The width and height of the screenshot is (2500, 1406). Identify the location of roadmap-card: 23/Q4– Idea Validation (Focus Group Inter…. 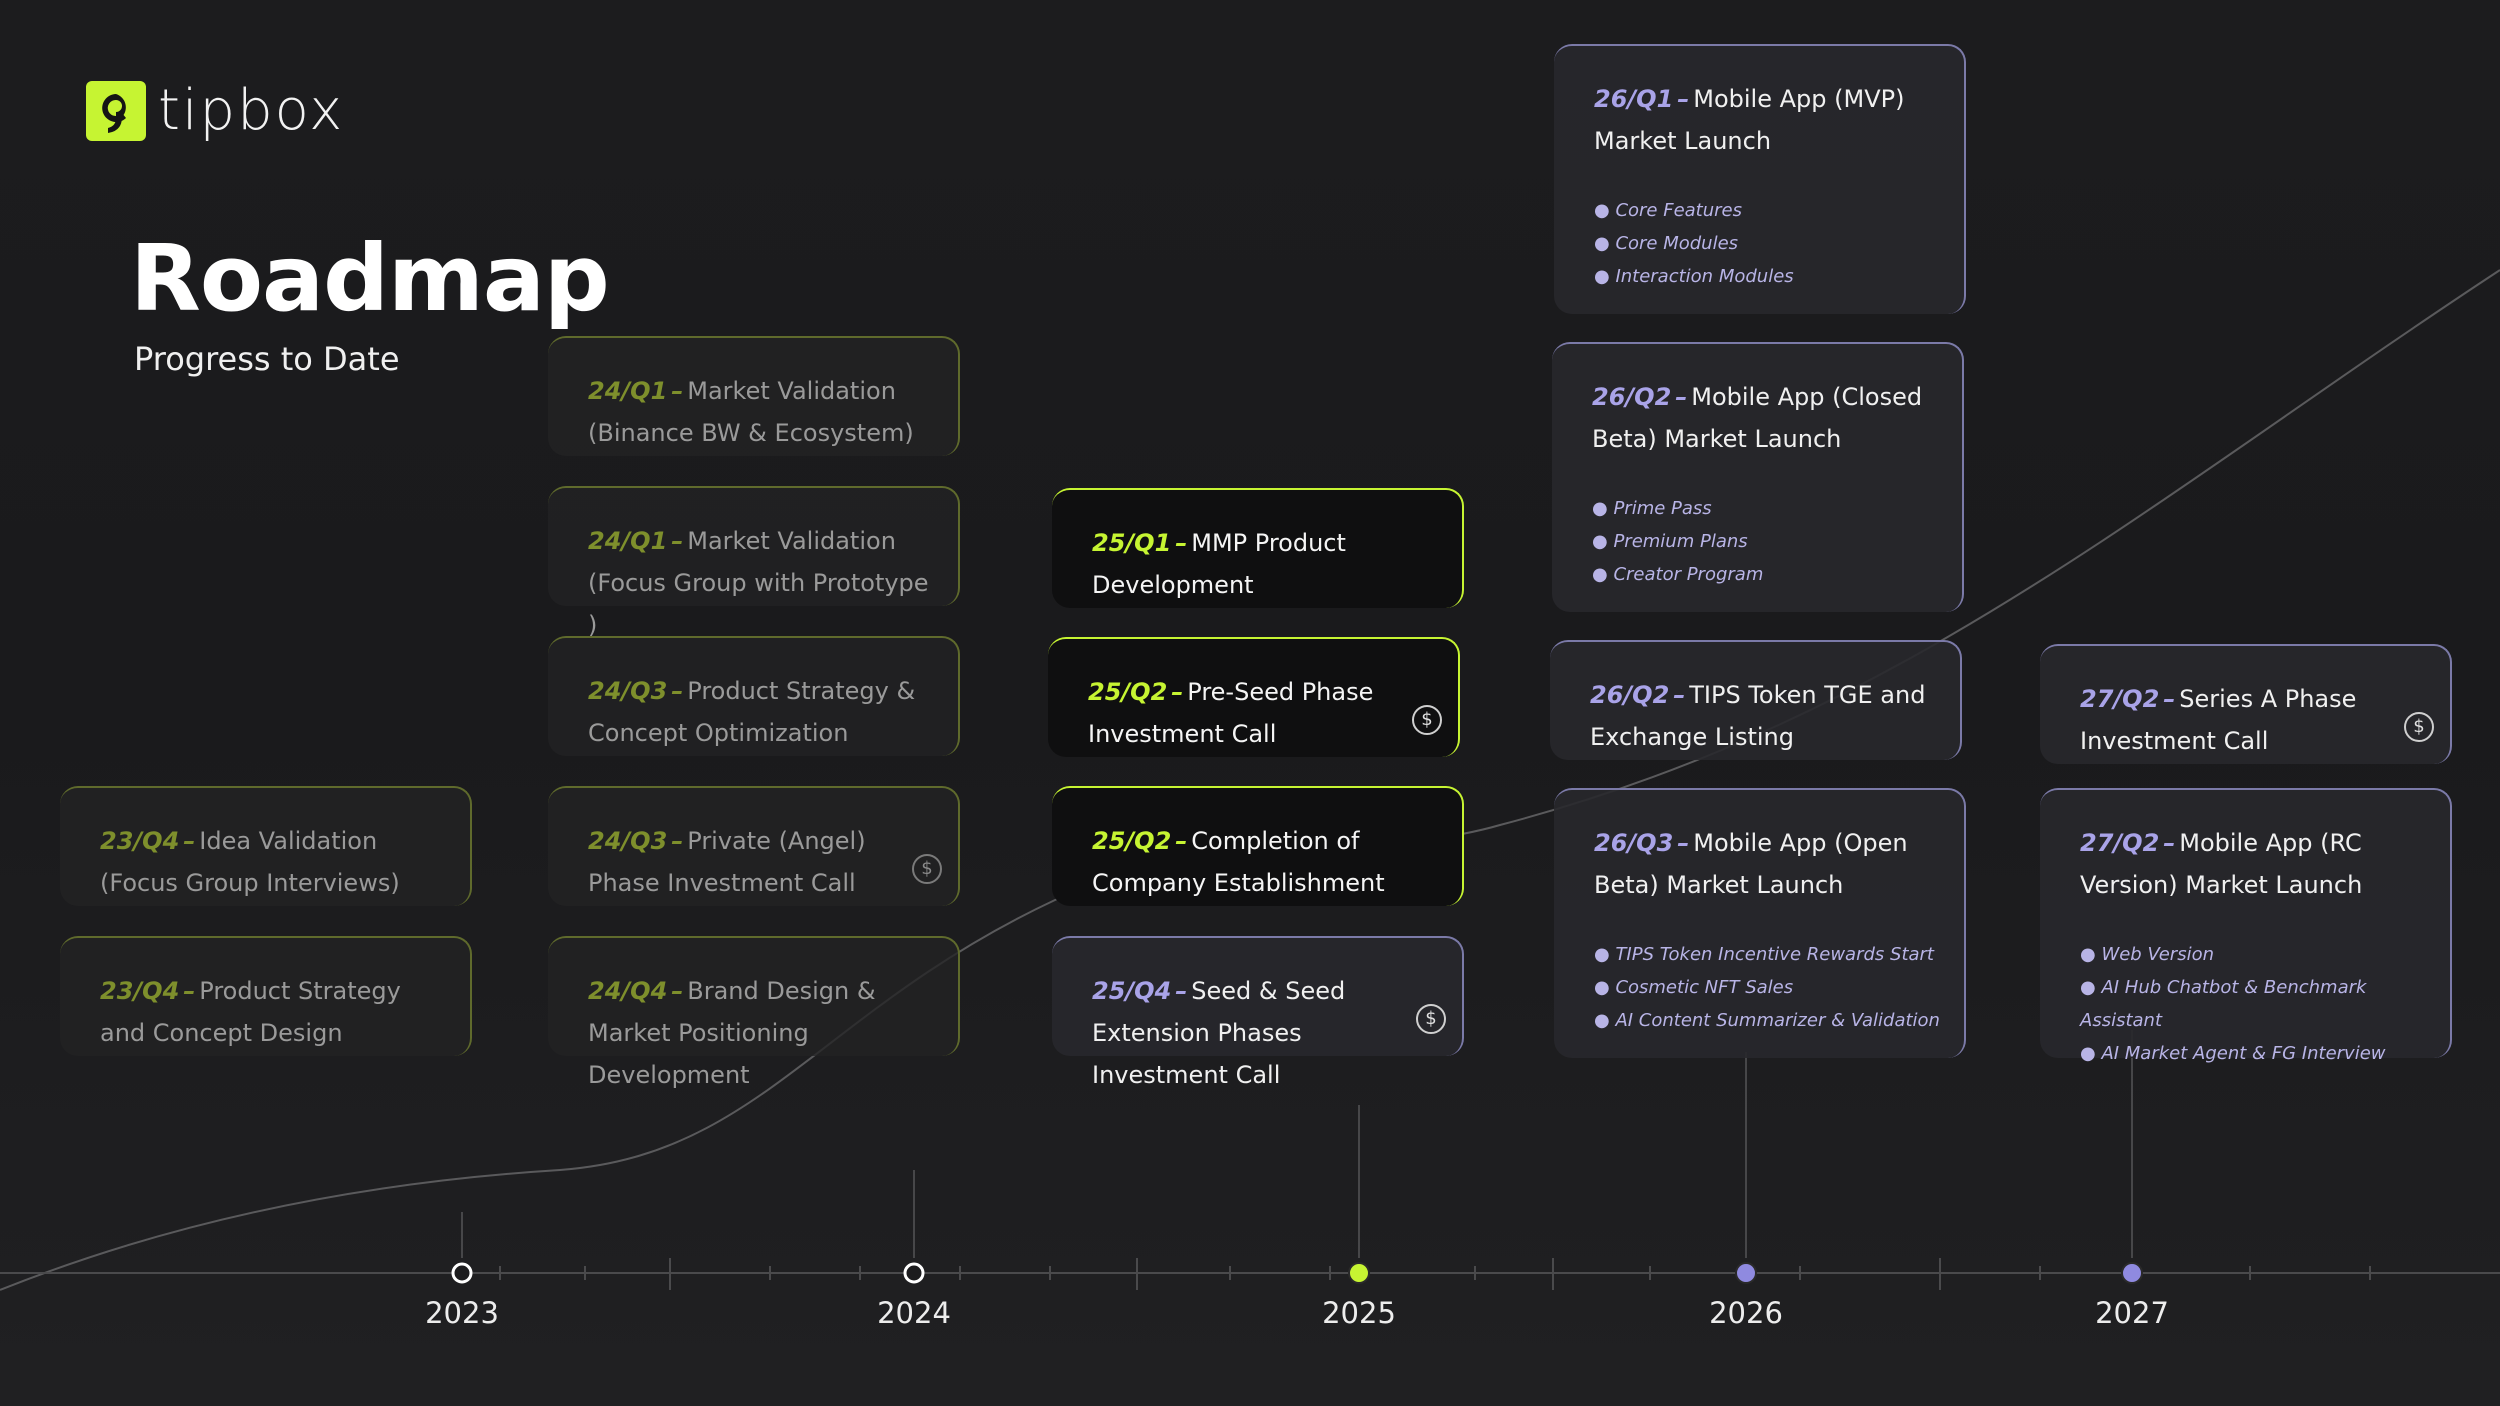
(266, 846).